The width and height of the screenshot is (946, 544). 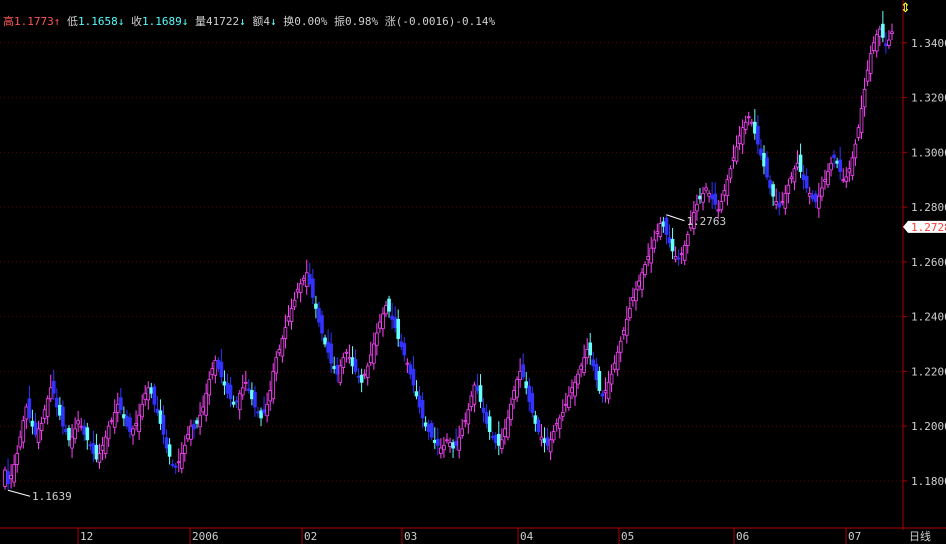 I want to click on y-tick-label: 1.1800, so click(x=928, y=481).